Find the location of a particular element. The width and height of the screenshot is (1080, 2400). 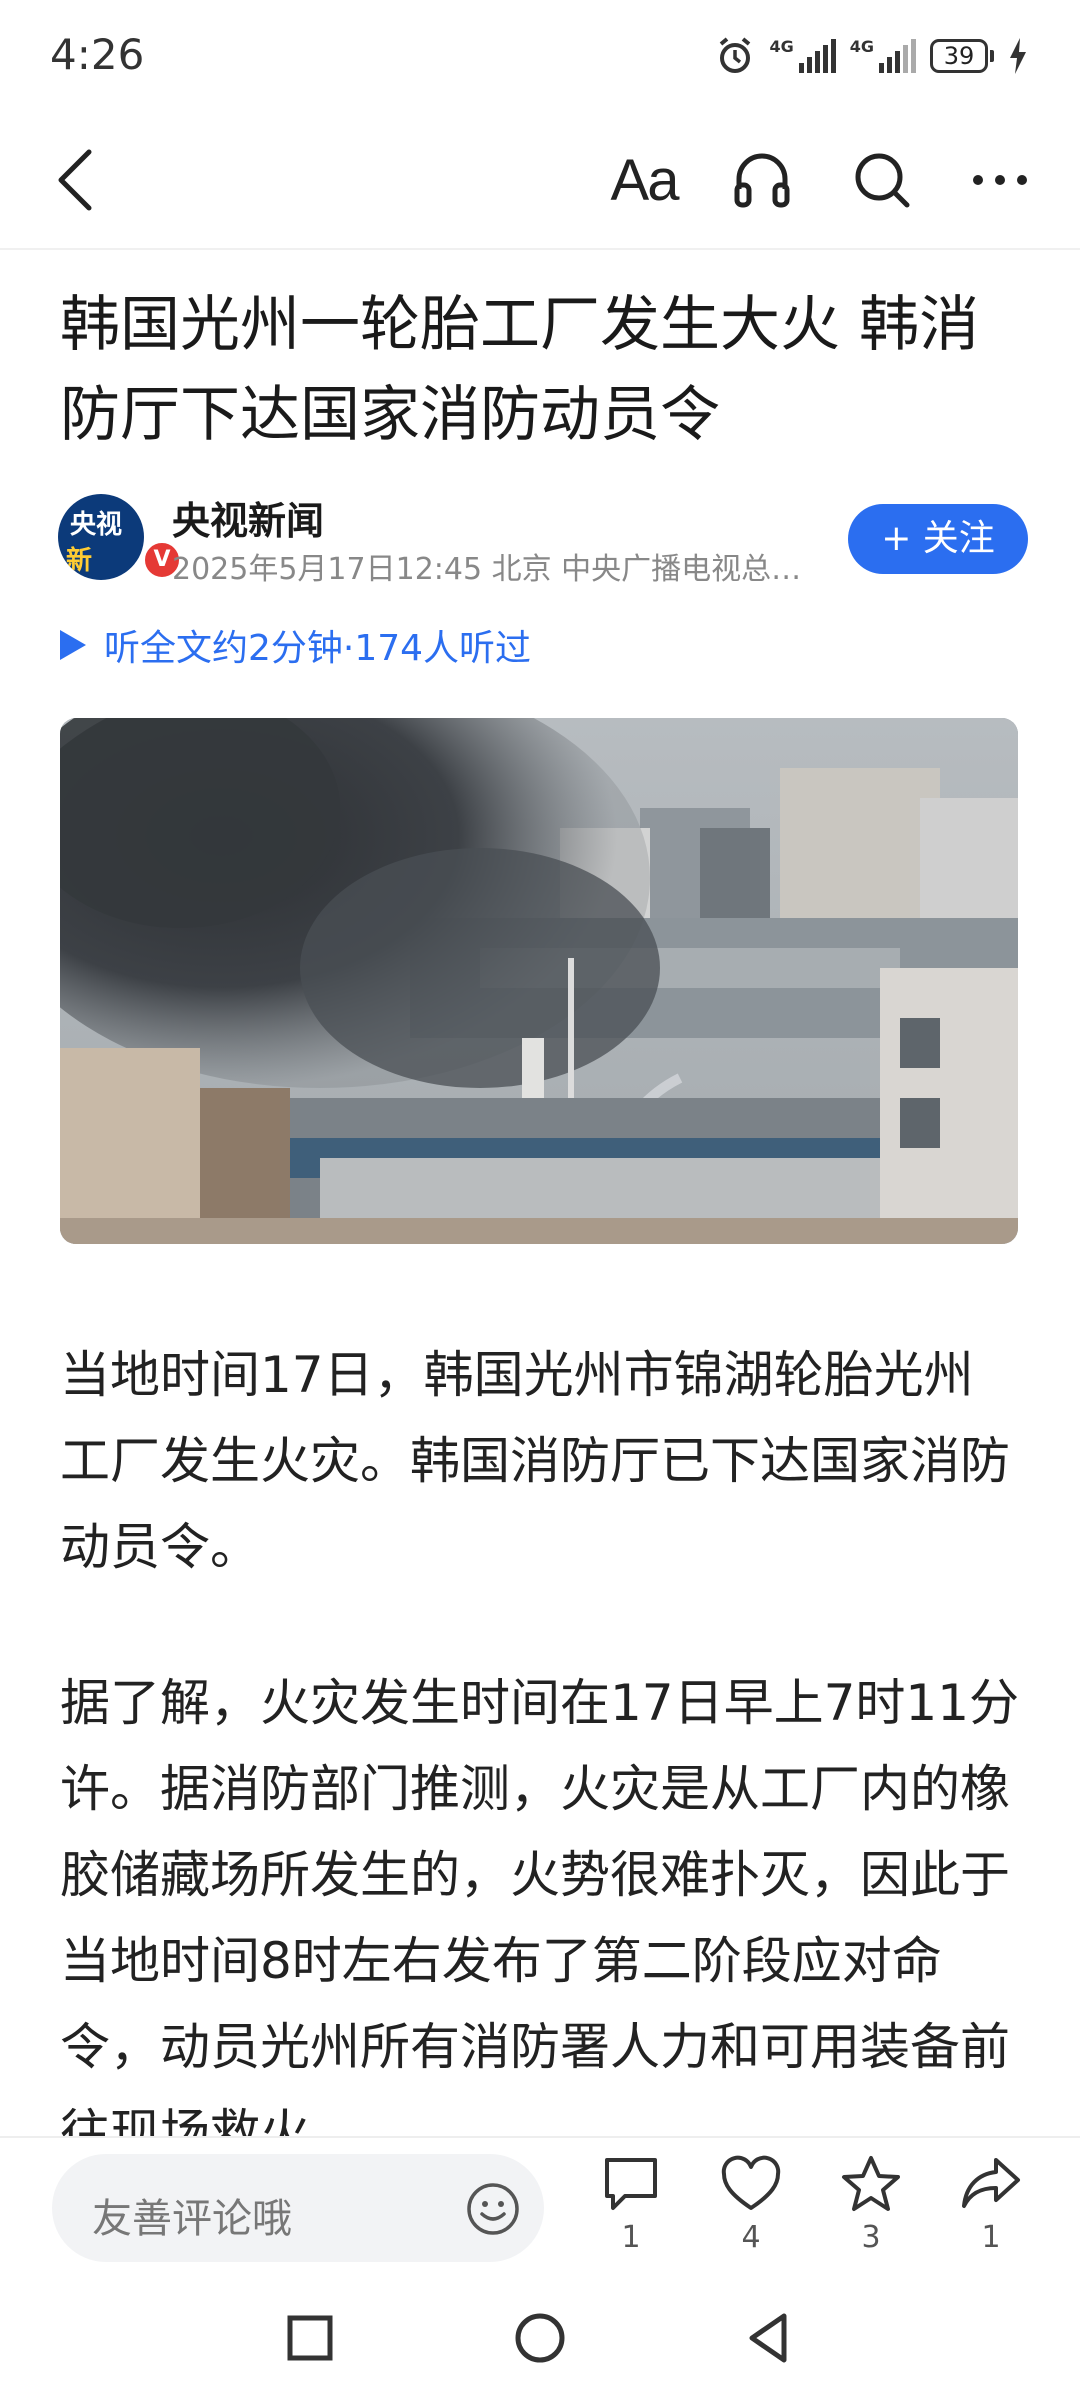

share-count: 1 is located at coordinates (991, 2237).